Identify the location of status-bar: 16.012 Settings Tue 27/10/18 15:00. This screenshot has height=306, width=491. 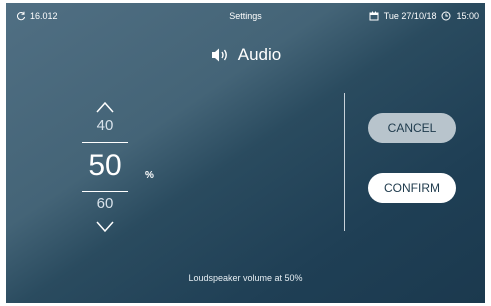
(245, 15).